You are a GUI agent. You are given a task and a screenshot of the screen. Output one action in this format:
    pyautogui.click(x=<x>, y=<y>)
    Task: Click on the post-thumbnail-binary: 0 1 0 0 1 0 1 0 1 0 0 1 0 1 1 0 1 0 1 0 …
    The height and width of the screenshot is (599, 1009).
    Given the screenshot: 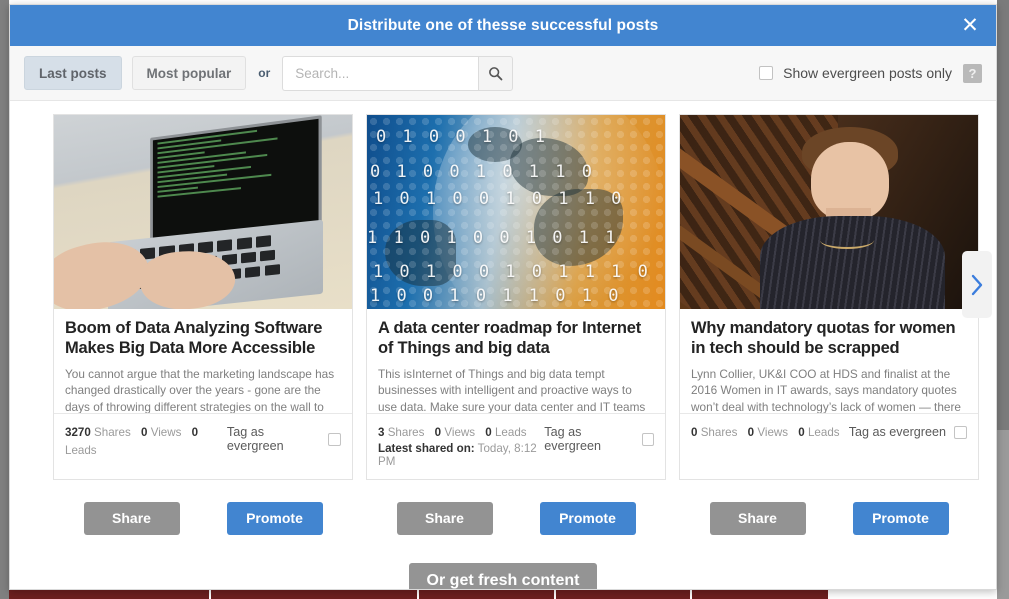 What is the action you would take?
    pyautogui.click(x=516, y=212)
    